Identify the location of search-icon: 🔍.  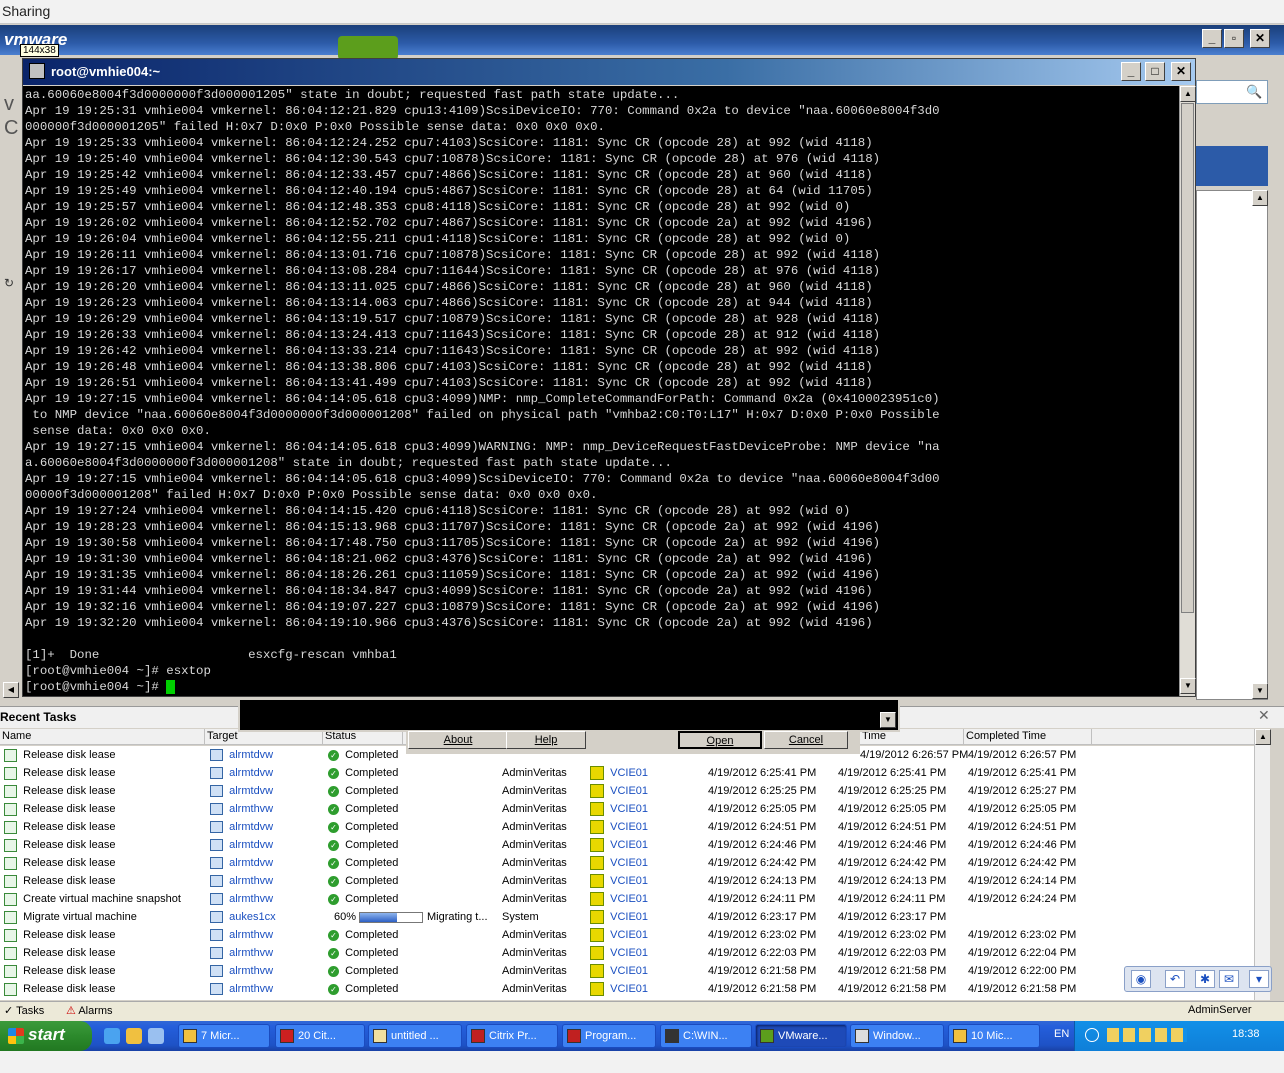
(1254, 92).